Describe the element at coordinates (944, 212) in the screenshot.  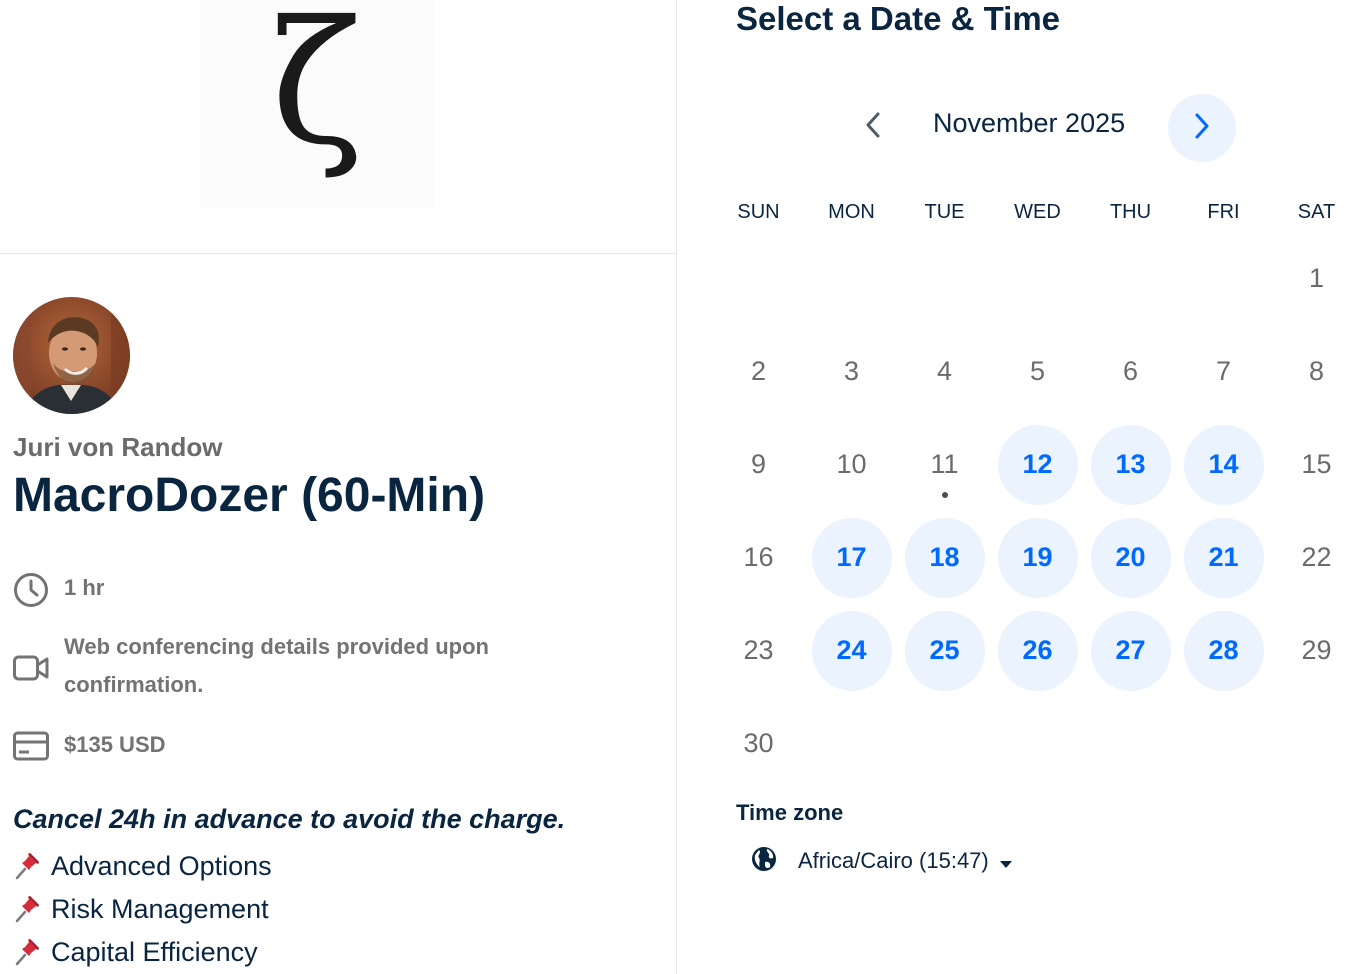
I see `weekday-label: TUE` at that location.